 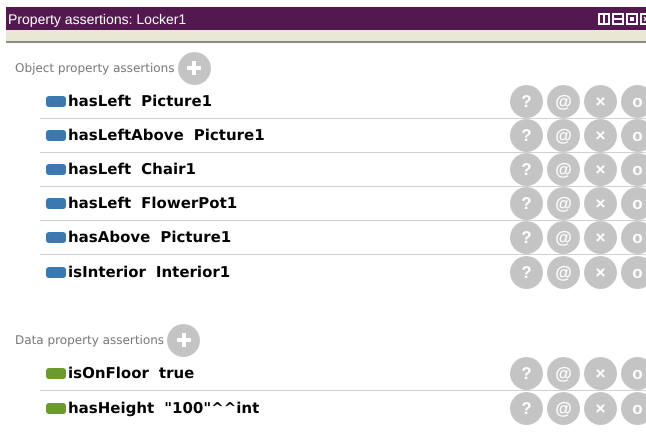 What do you see at coordinates (168, 169) in the screenshot?
I see `property-value: Chair1` at bounding box center [168, 169].